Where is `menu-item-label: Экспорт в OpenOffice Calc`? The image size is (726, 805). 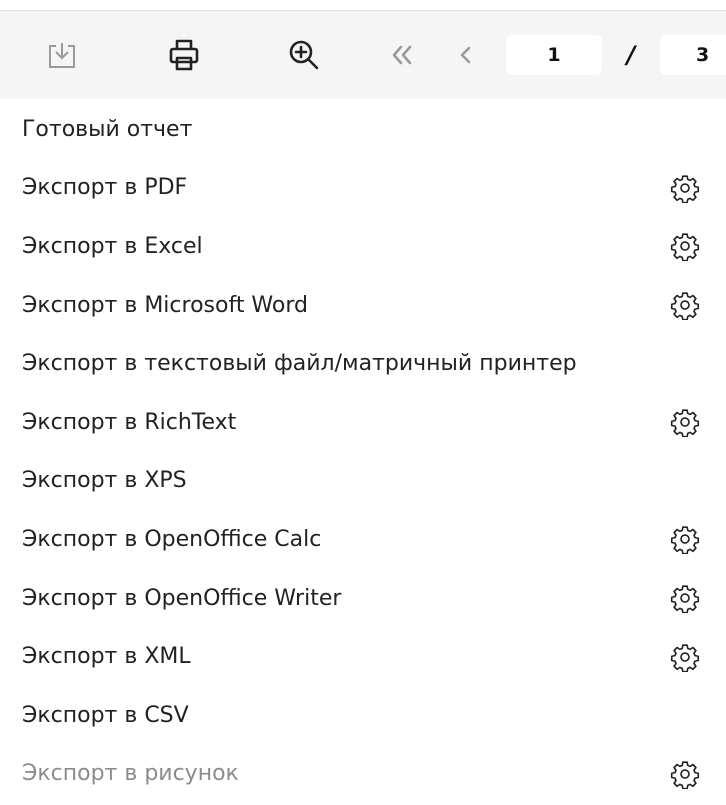
menu-item-label: Экспорт в OpenOffice Calc is located at coordinates (172, 539).